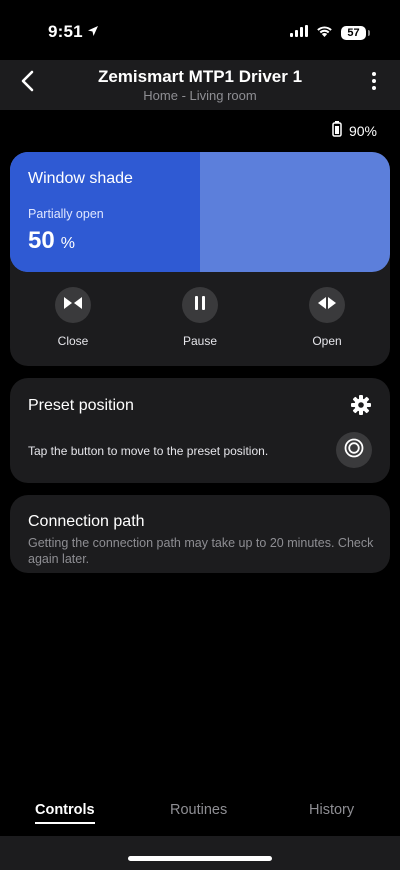 The image size is (400, 870). What do you see at coordinates (200, 212) in the screenshot?
I see `shade-position-slider: Window shade Partially open 50%` at bounding box center [200, 212].